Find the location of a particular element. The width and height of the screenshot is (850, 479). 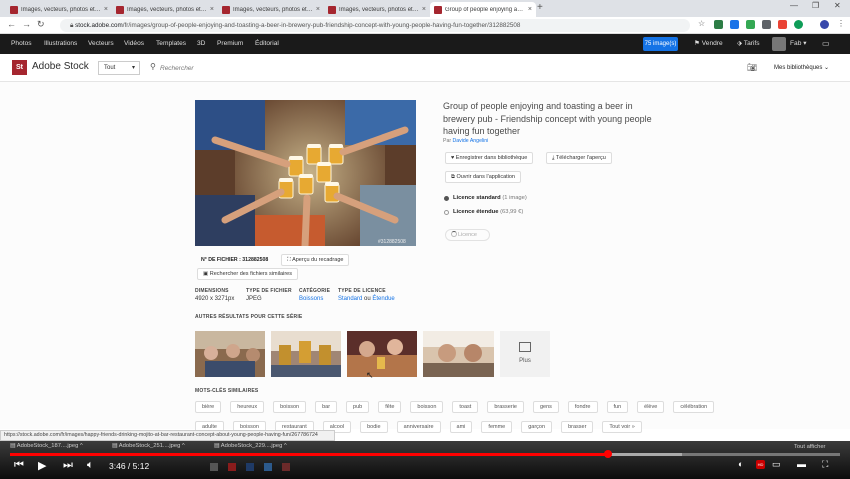

search-input is located at coordinates (440, 68).